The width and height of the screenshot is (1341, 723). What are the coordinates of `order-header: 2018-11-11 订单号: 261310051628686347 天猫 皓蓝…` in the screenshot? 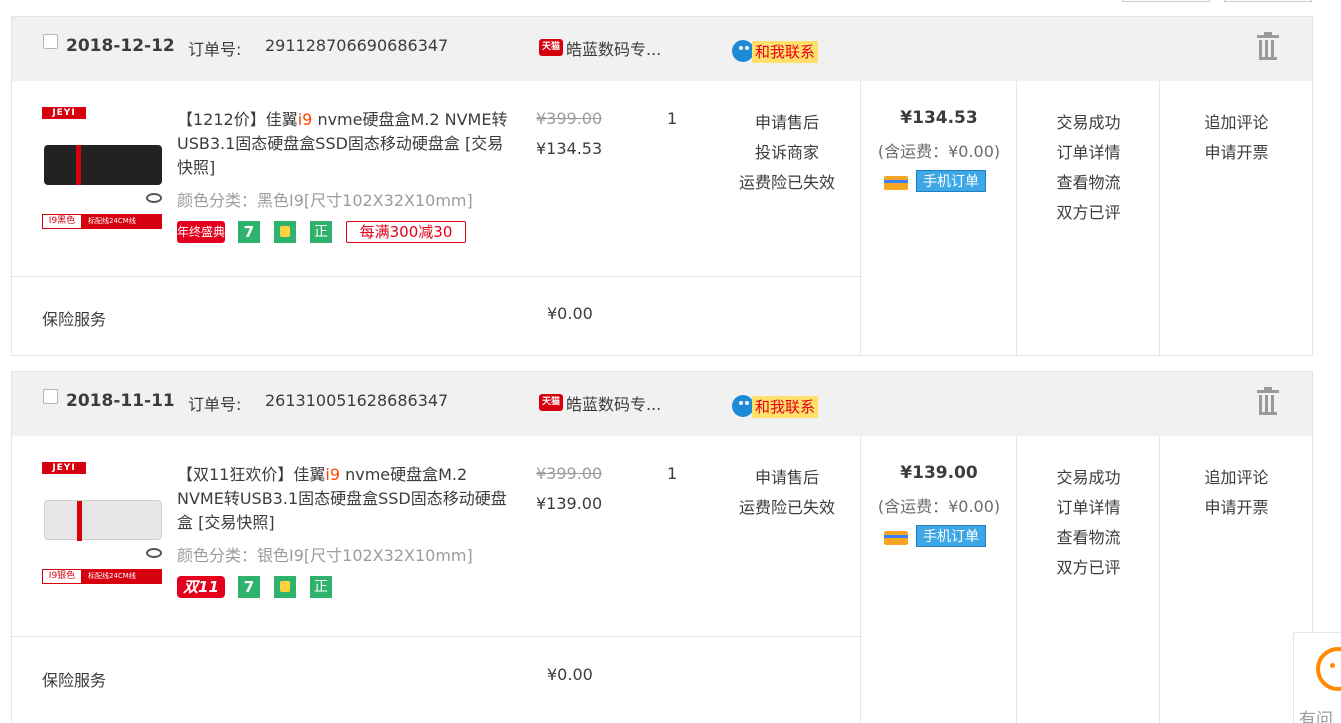 It's located at (662, 404).